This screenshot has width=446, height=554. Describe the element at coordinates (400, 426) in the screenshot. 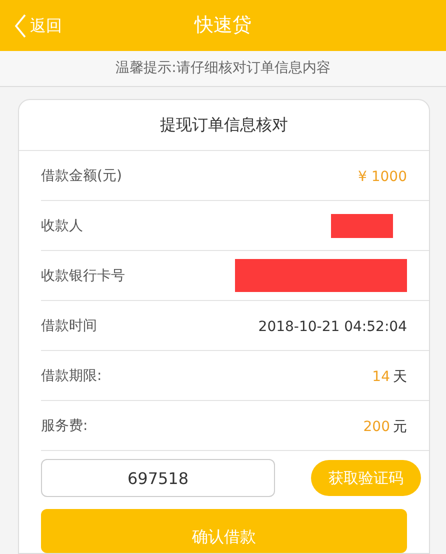

I see `row-unit: 元` at that location.